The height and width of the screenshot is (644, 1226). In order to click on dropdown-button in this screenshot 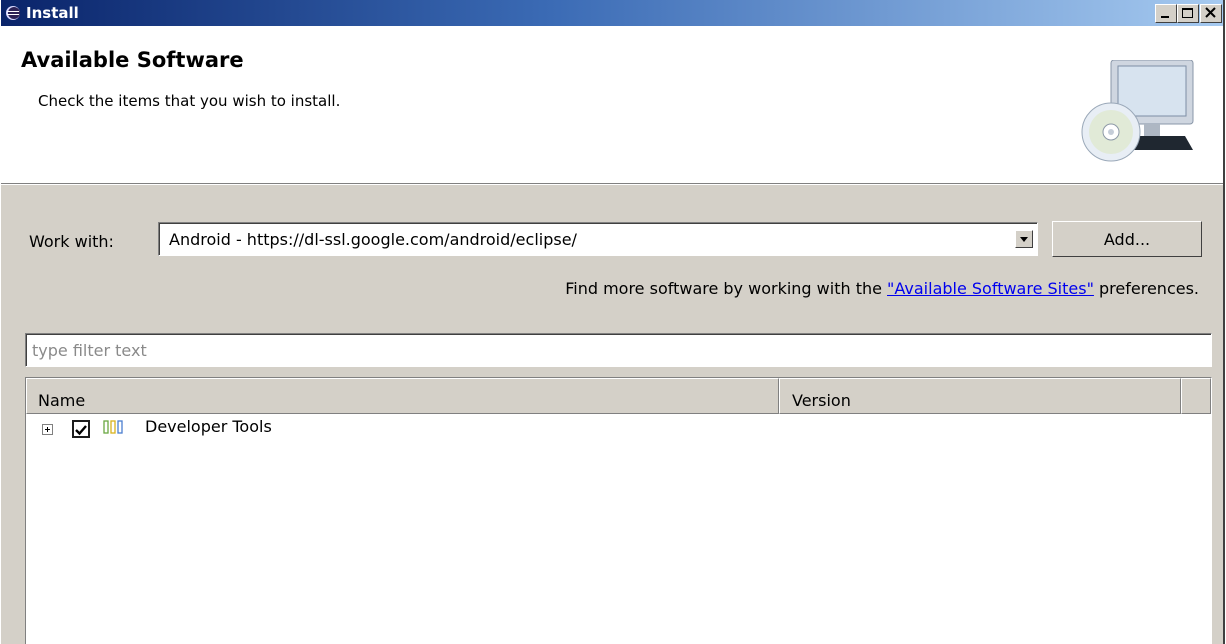, I will do `click(1024, 239)`.